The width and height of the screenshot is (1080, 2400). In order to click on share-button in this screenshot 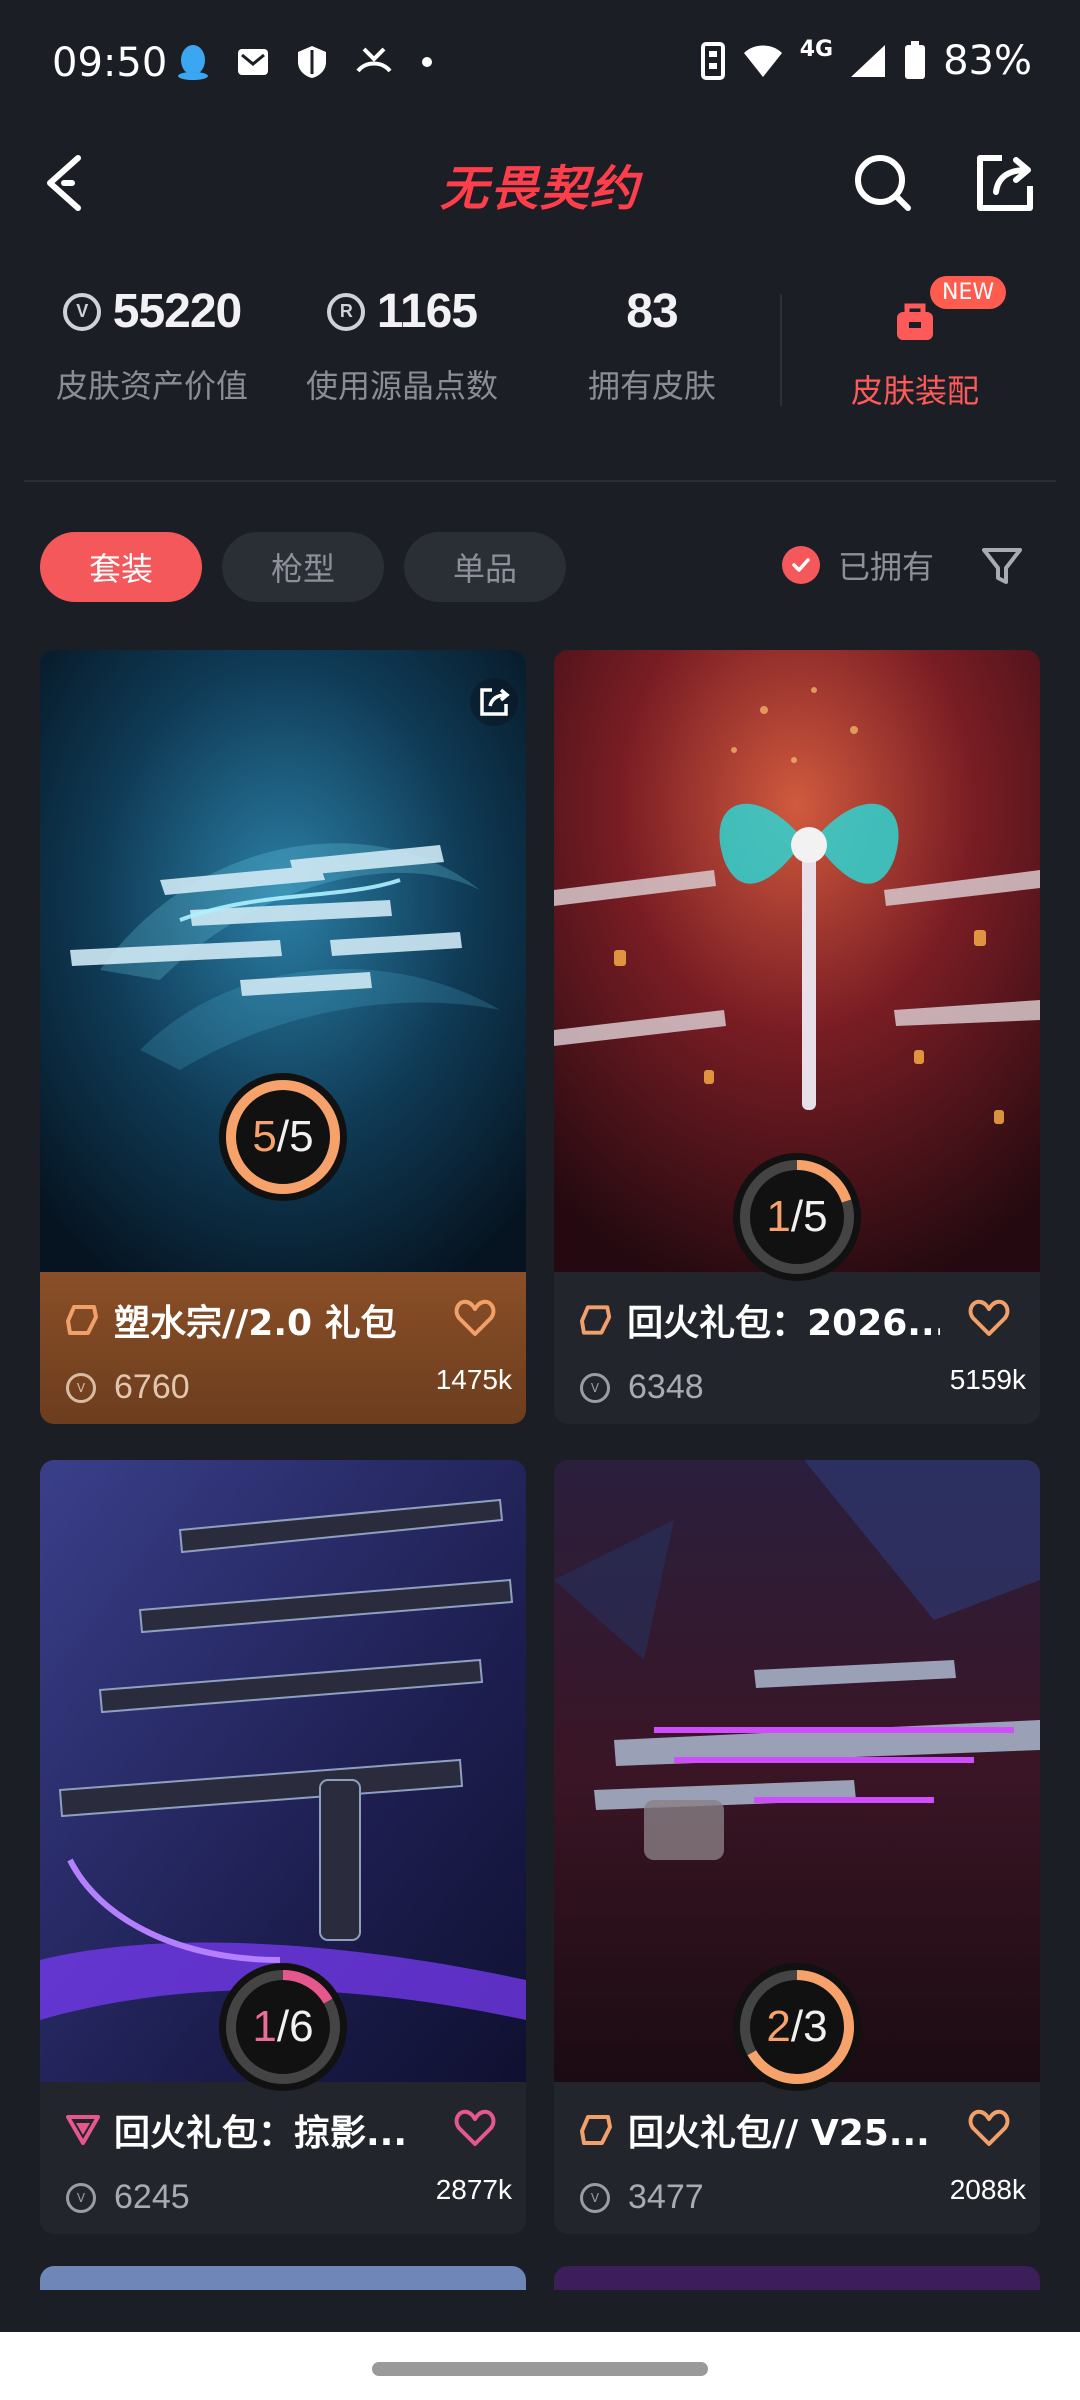, I will do `click(1005, 183)`.